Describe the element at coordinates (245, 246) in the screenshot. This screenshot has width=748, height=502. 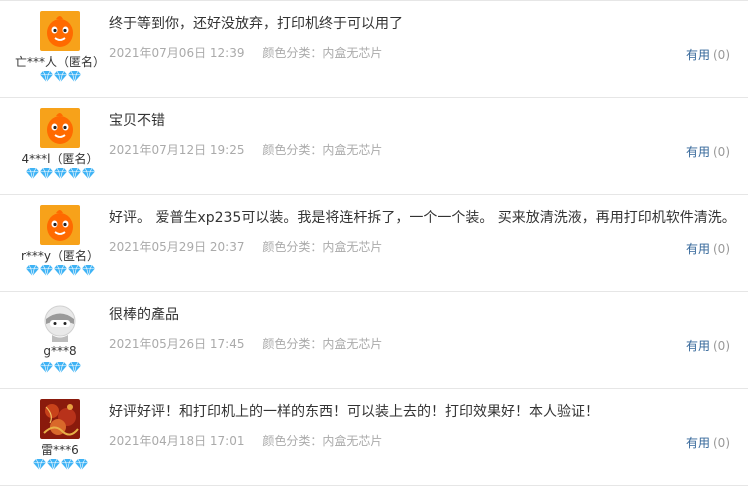
I see `review-meta: 2021年05月29日 20:37 颜色分类：内盒无芯片` at that location.